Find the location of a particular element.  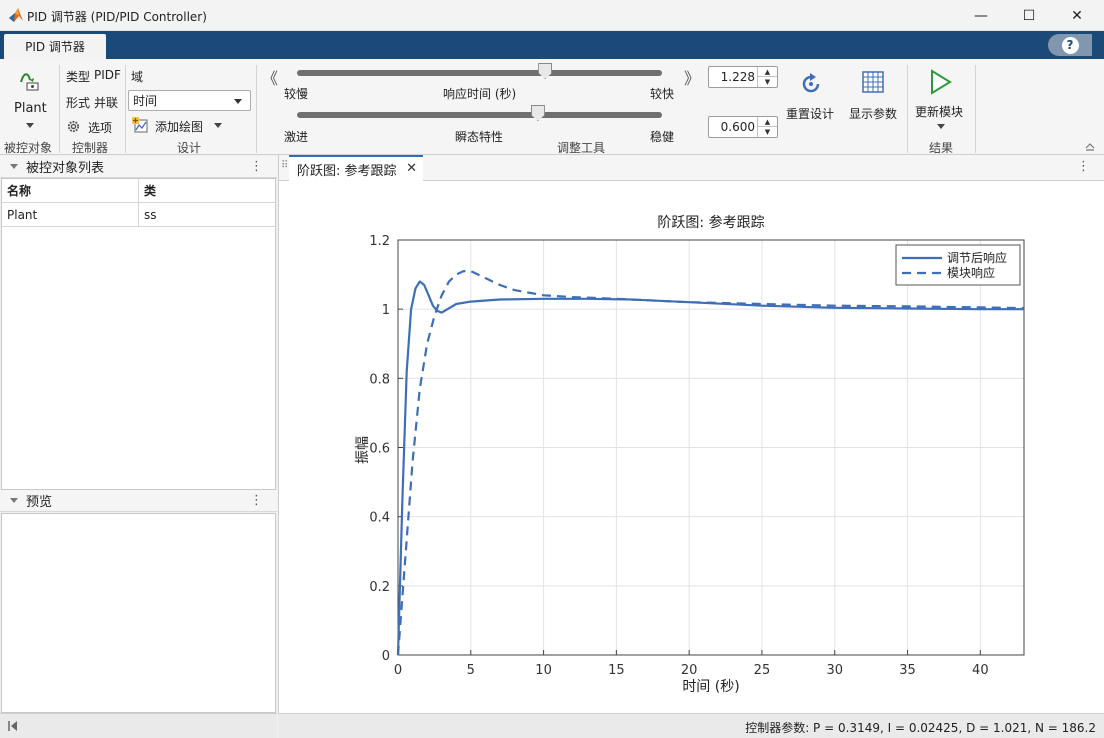

y-tick-label: 0 is located at coordinates (386, 656).